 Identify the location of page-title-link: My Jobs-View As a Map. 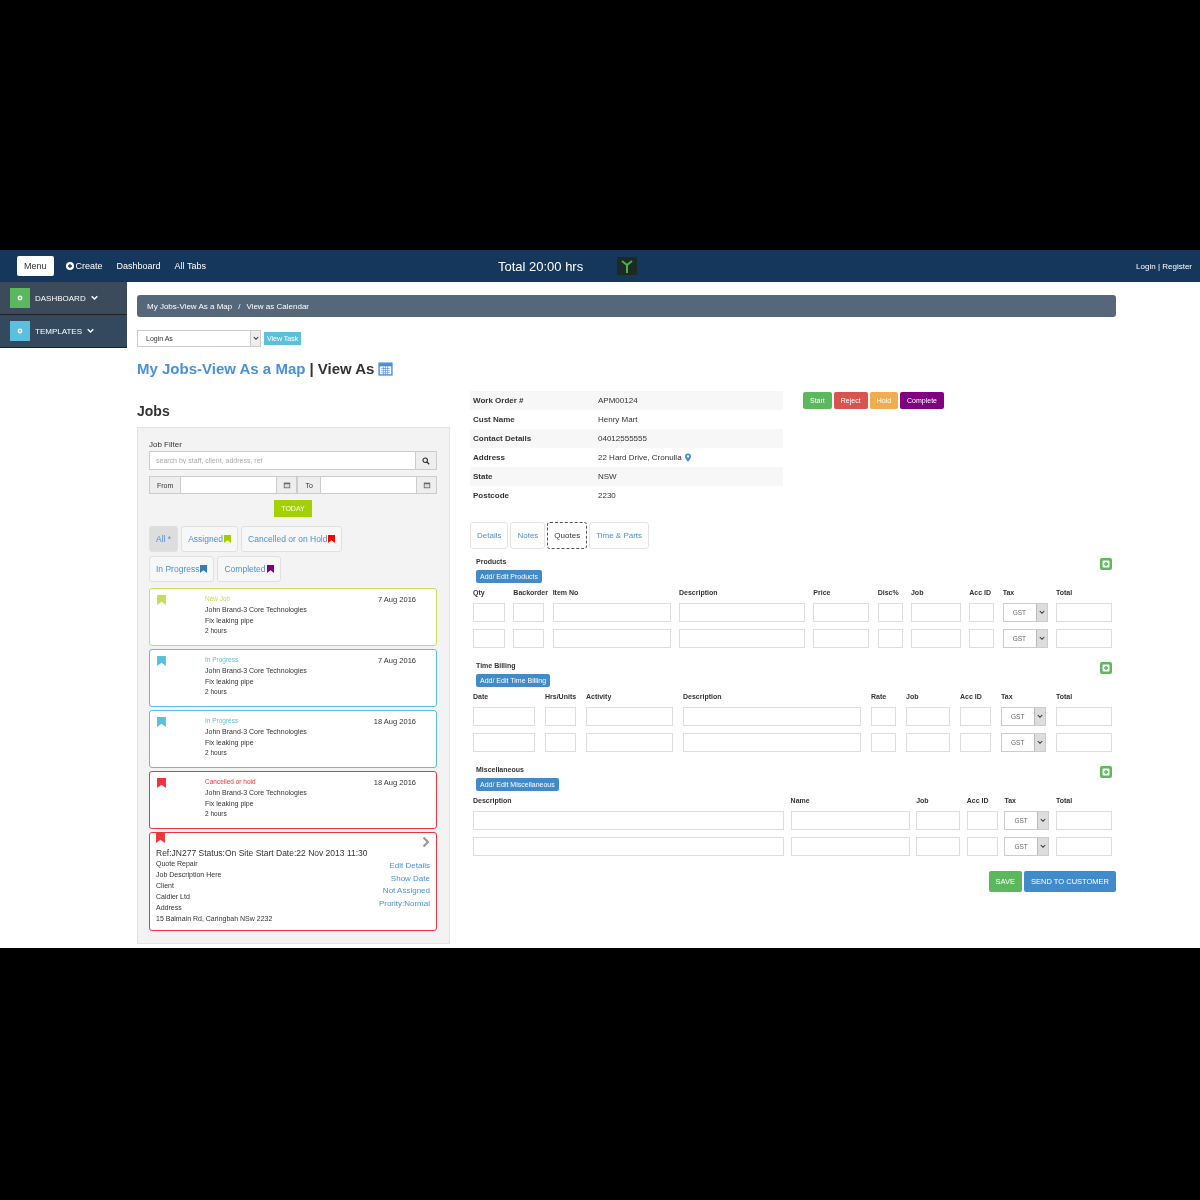
(221, 368).